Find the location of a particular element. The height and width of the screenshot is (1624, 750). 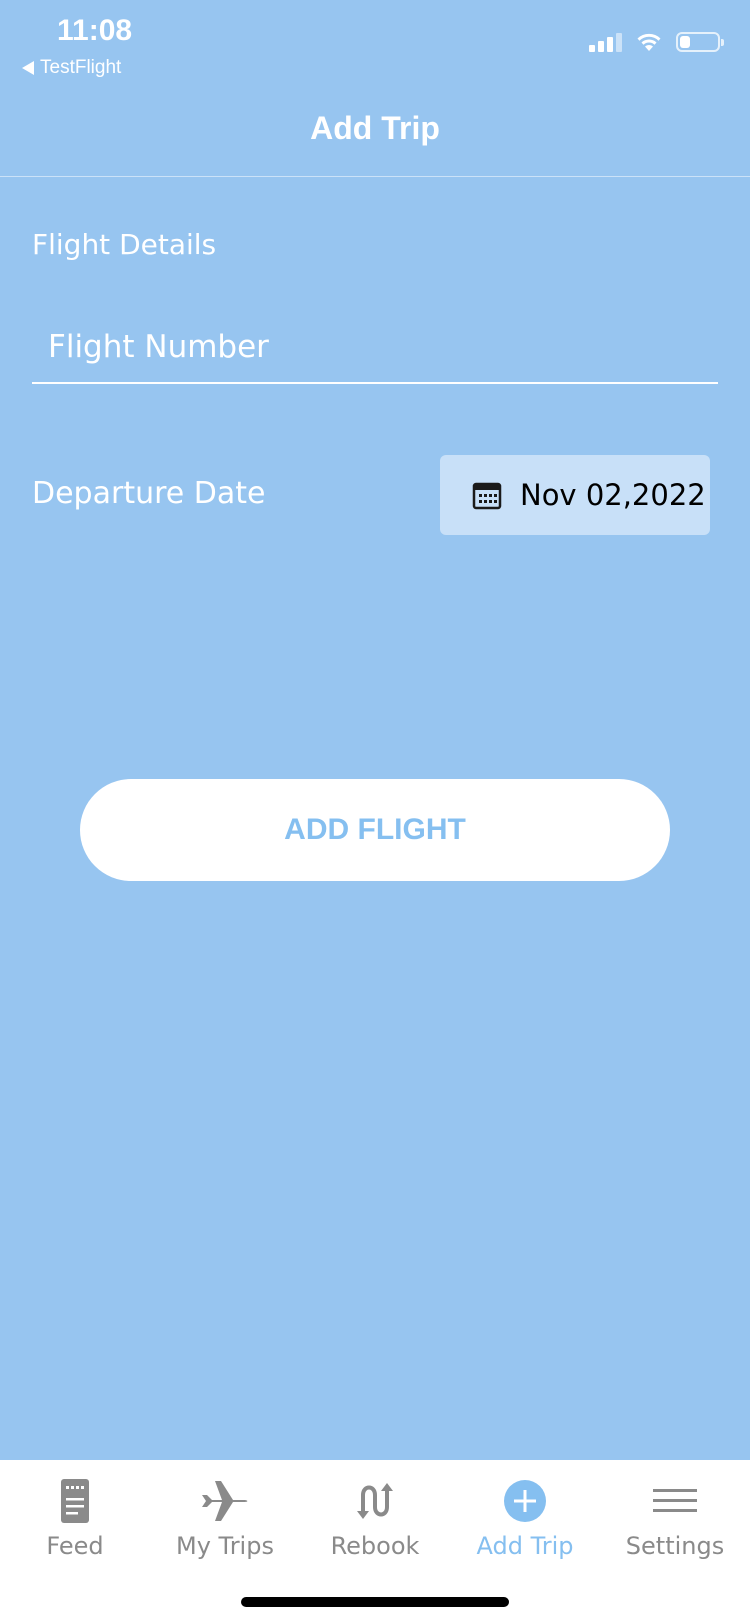

tab-add-trip: Add Trip is located at coordinates (525, 1520).